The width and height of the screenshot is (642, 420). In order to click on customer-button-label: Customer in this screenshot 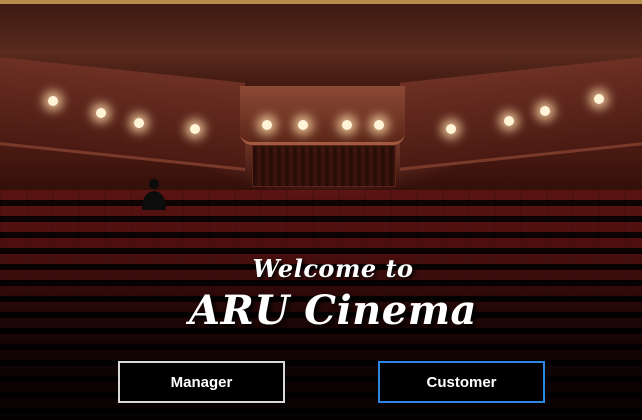, I will do `click(461, 382)`.